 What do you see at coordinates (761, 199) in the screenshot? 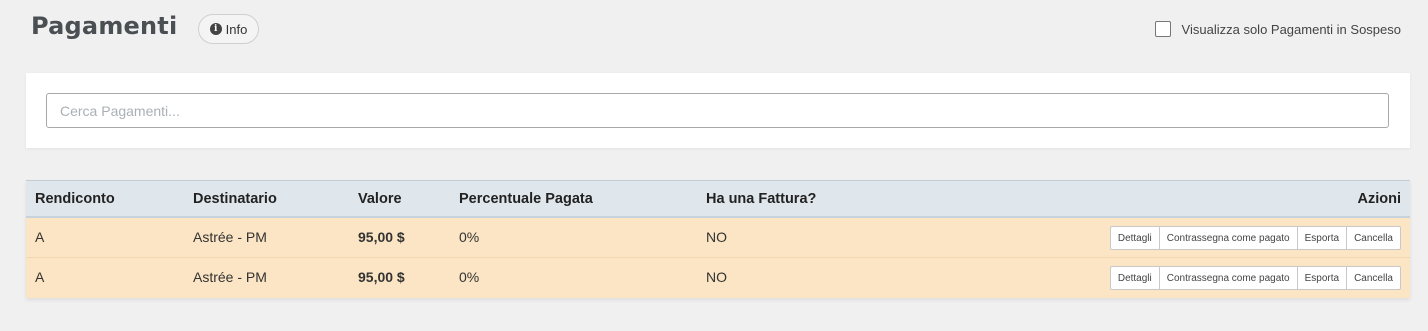
I see `column-header-fattura: Ha una Fattura?` at bounding box center [761, 199].